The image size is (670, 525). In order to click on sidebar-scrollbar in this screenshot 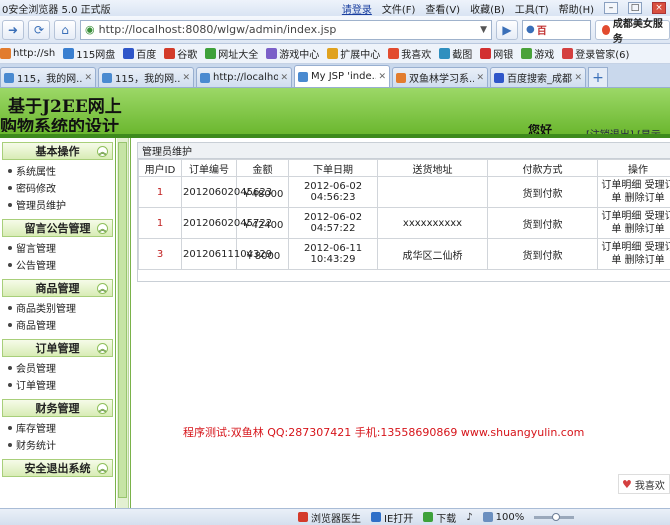, I will do `click(123, 323)`.